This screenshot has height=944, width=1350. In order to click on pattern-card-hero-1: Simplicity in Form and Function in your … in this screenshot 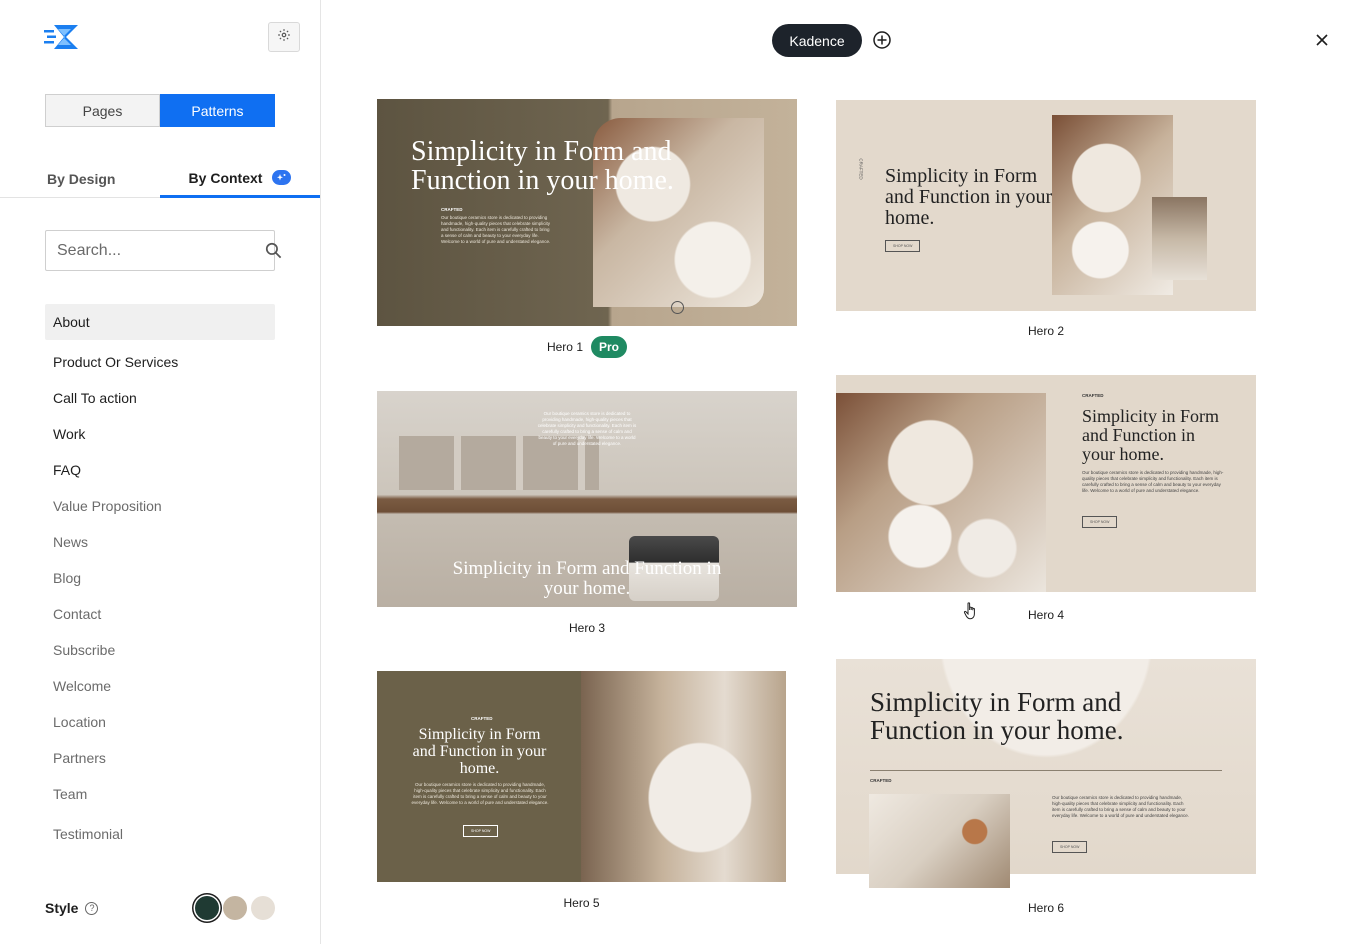, I will do `click(587, 212)`.